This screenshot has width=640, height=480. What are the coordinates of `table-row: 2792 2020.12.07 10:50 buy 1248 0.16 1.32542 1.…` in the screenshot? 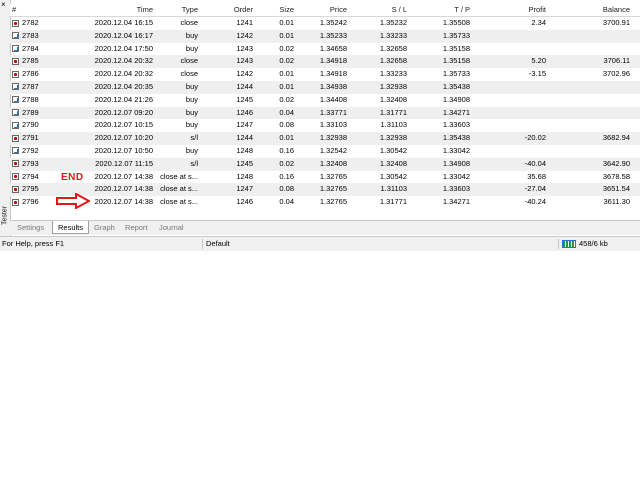 It's located at (325, 151).